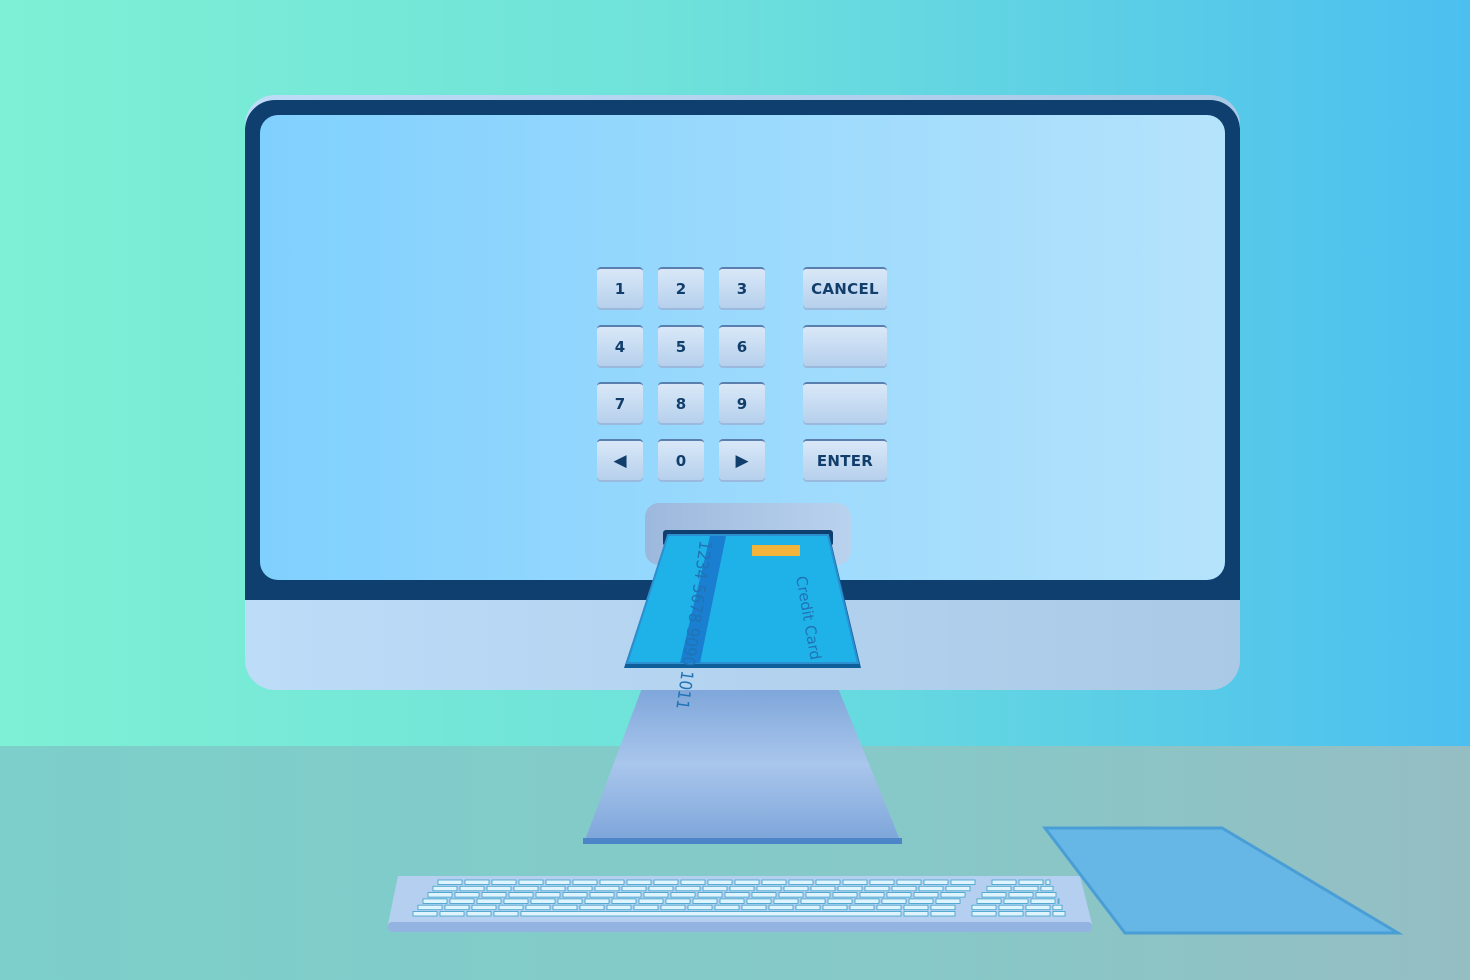  What do you see at coordinates (845, 287) in the screenshot?
I see `cancel-button: CANCEL` at bounding box center [845, 287].